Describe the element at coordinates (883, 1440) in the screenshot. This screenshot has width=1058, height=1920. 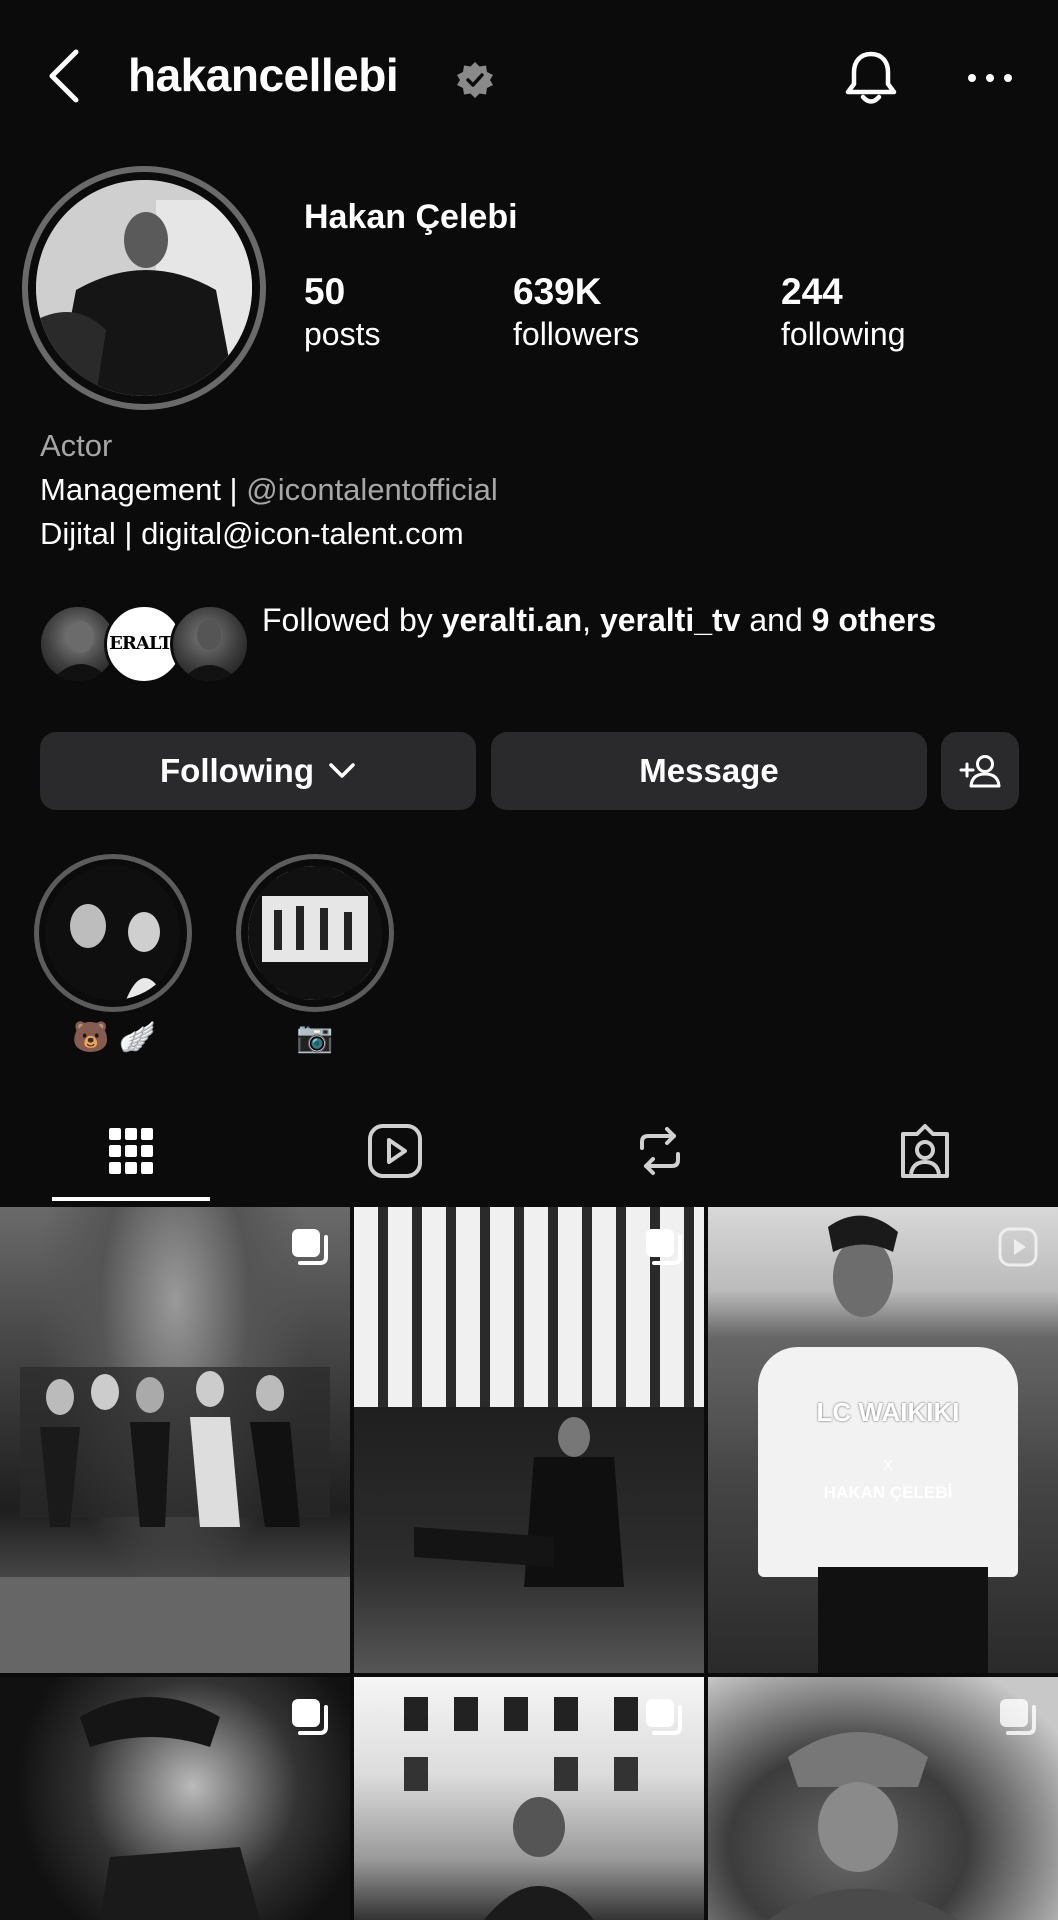
I see `post-thumbnail-3: LC WAIKIKI X HAKAN ÇELEBİ` at that location.